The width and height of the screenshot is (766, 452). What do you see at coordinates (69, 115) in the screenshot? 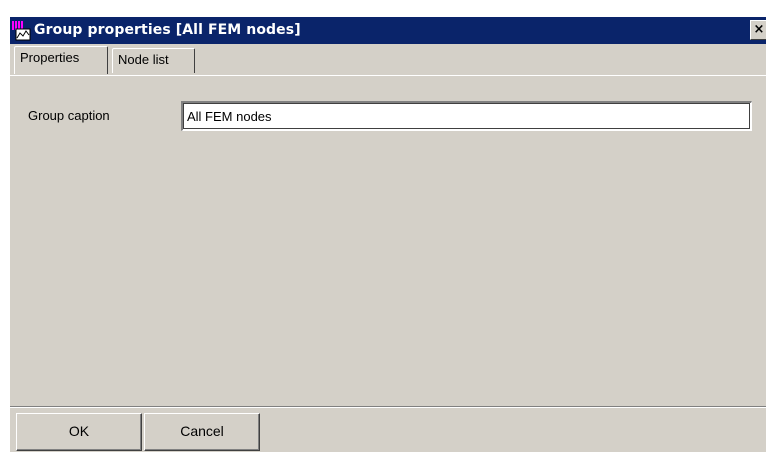
I see `group-caption-label: Group caption` at bounding box center [69, 115].